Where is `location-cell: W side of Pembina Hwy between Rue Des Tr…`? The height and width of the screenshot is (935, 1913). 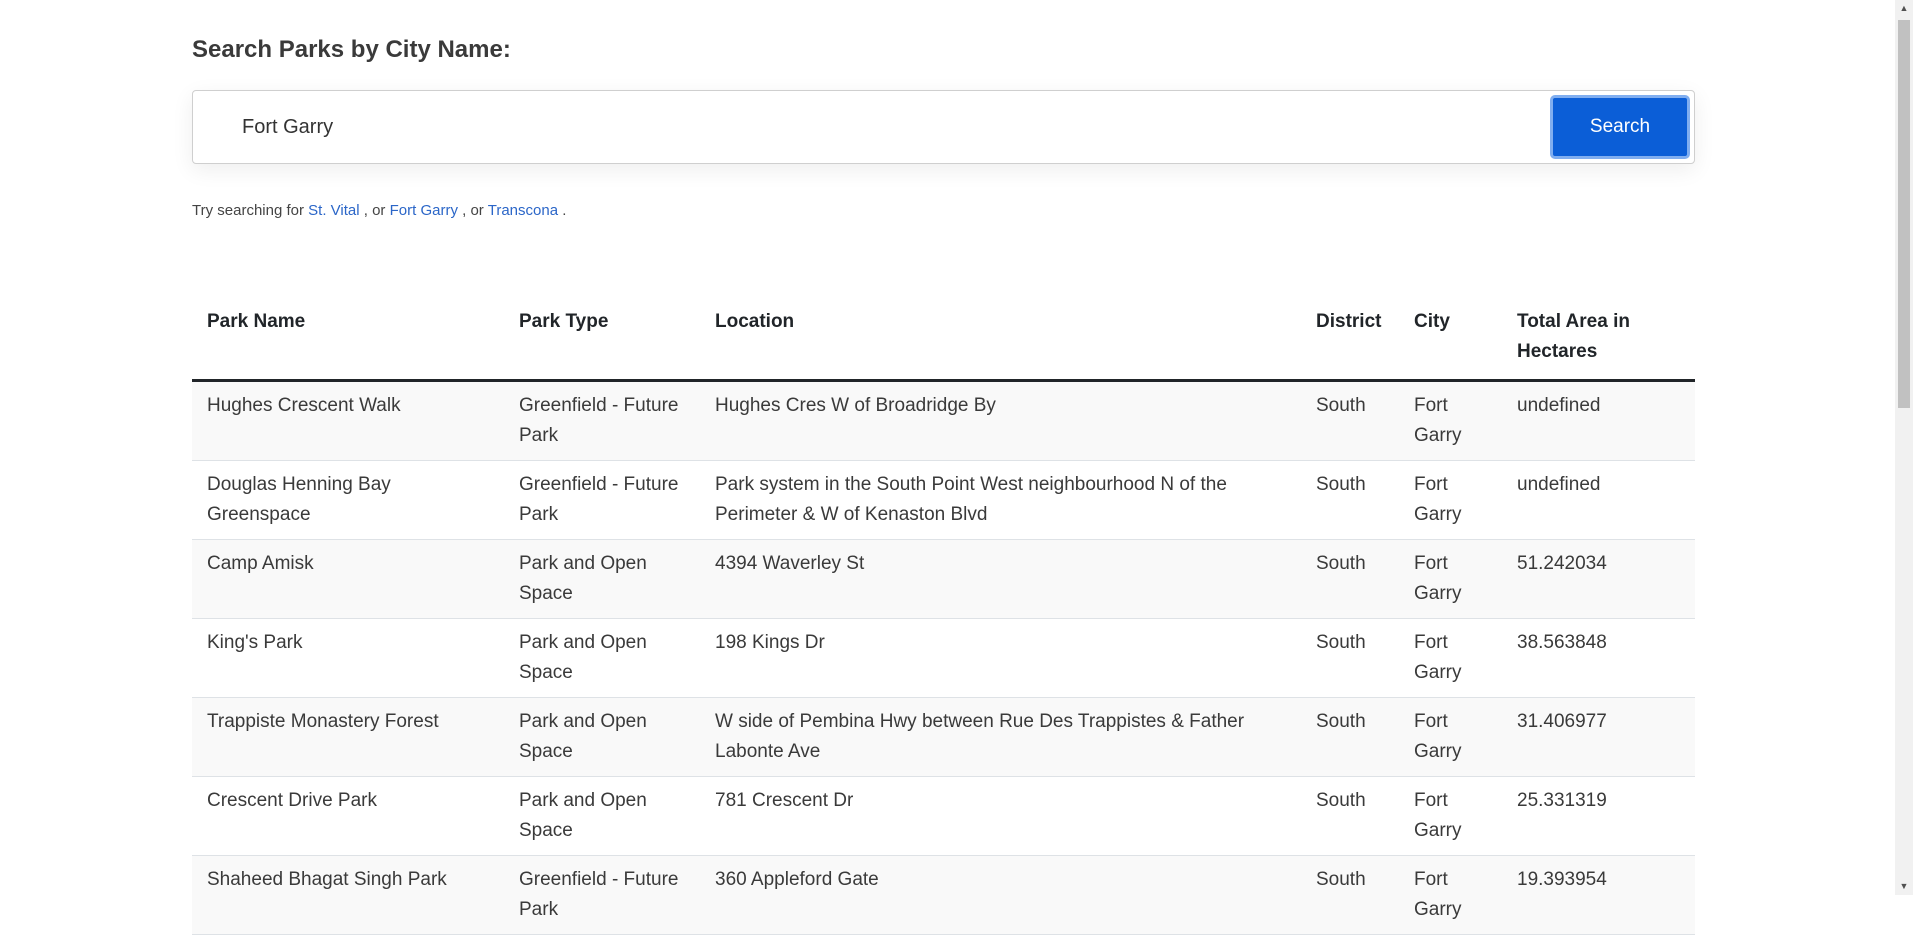
location-cell: W side of Pembina Hwy between Rue Des Tr… is located at coordinates (1000, 737).